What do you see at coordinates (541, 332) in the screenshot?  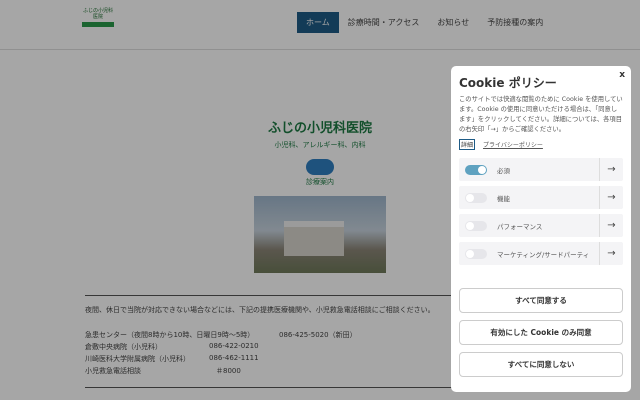 I see `accept-selected-button: 有効にした Cookie のみ同意` at bounding box center [541, 332].